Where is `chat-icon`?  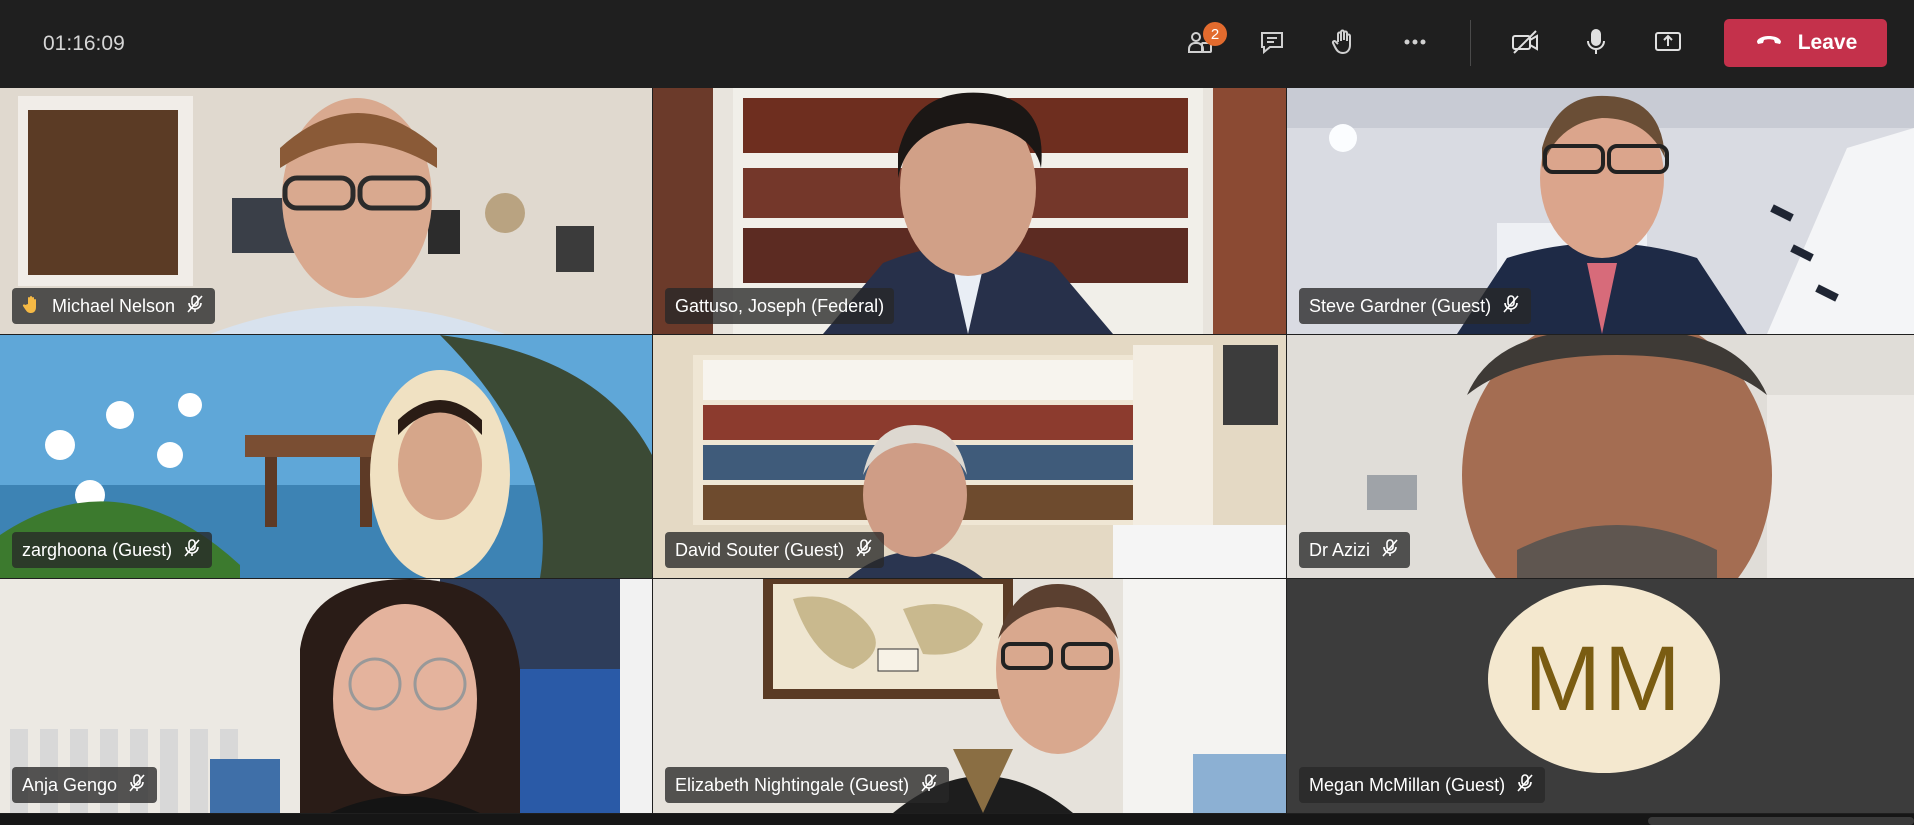
chat-icon is located at coordinates (1272, 44).